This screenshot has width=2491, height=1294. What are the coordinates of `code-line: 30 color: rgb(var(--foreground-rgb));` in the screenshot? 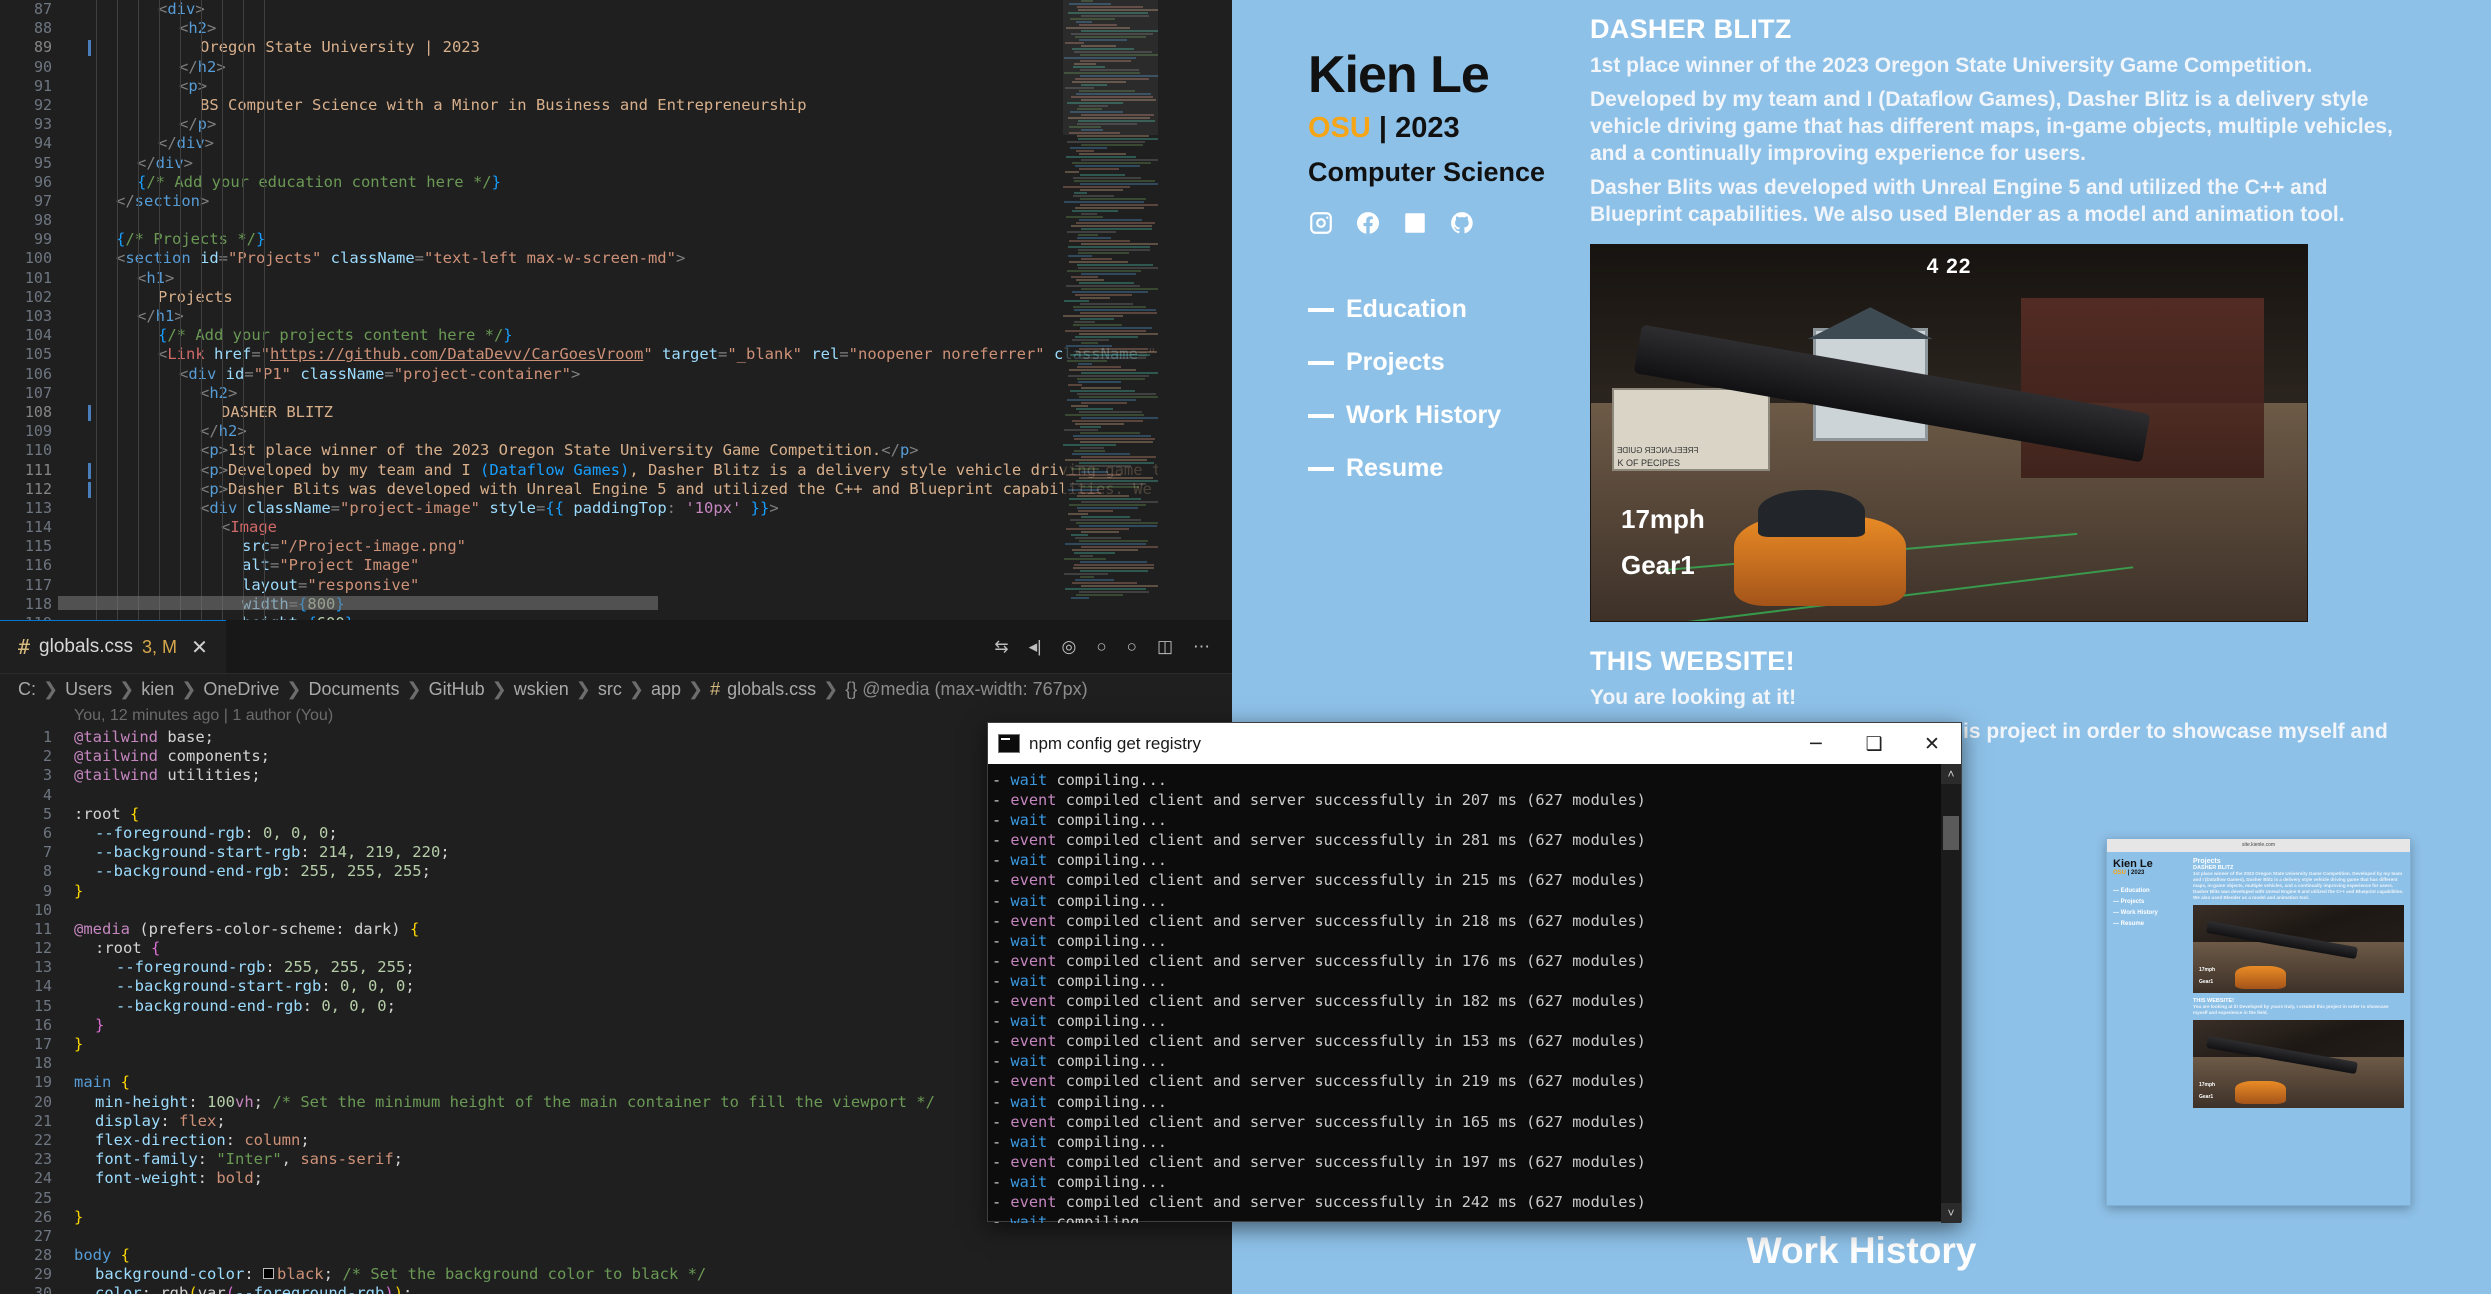 It's located at (616, 1289).